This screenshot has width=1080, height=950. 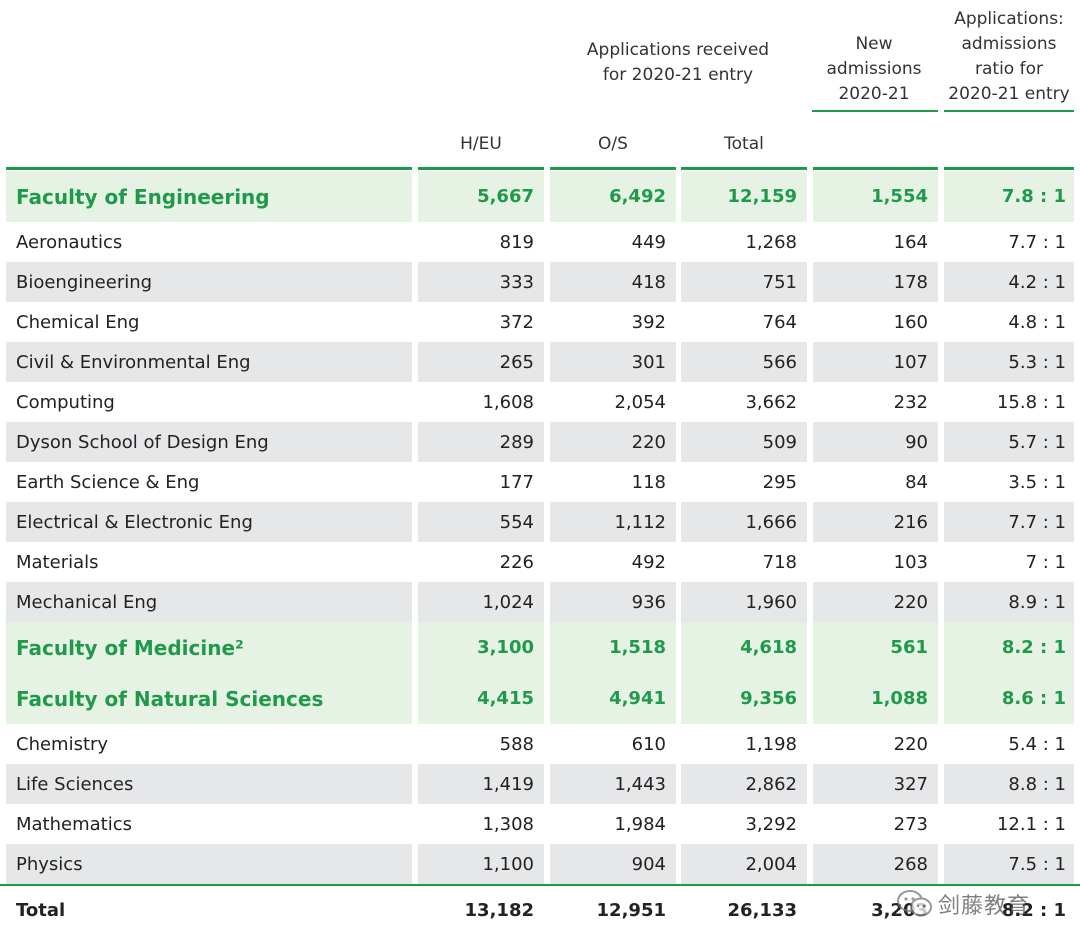 What do you see at coordinates (613, 442) in the screenshot?
I see `os-value: 220` at bounding box center [613, 442].